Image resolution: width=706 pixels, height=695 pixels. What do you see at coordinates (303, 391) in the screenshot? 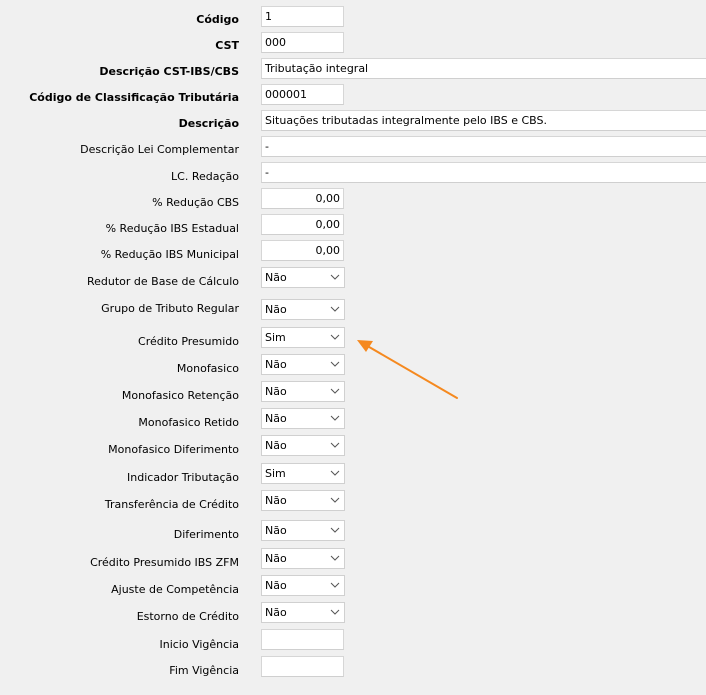
I see `monofasico-retencao-select: Não` at bounding box center [303, 391].